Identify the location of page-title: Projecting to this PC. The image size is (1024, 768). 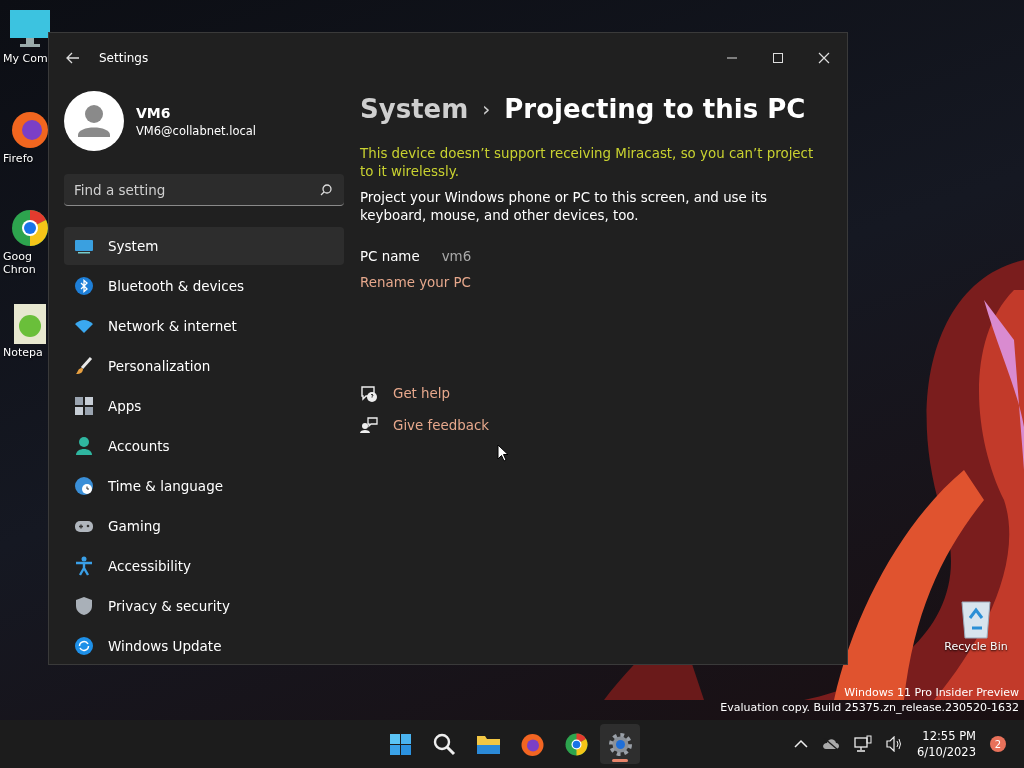
(655, 109).